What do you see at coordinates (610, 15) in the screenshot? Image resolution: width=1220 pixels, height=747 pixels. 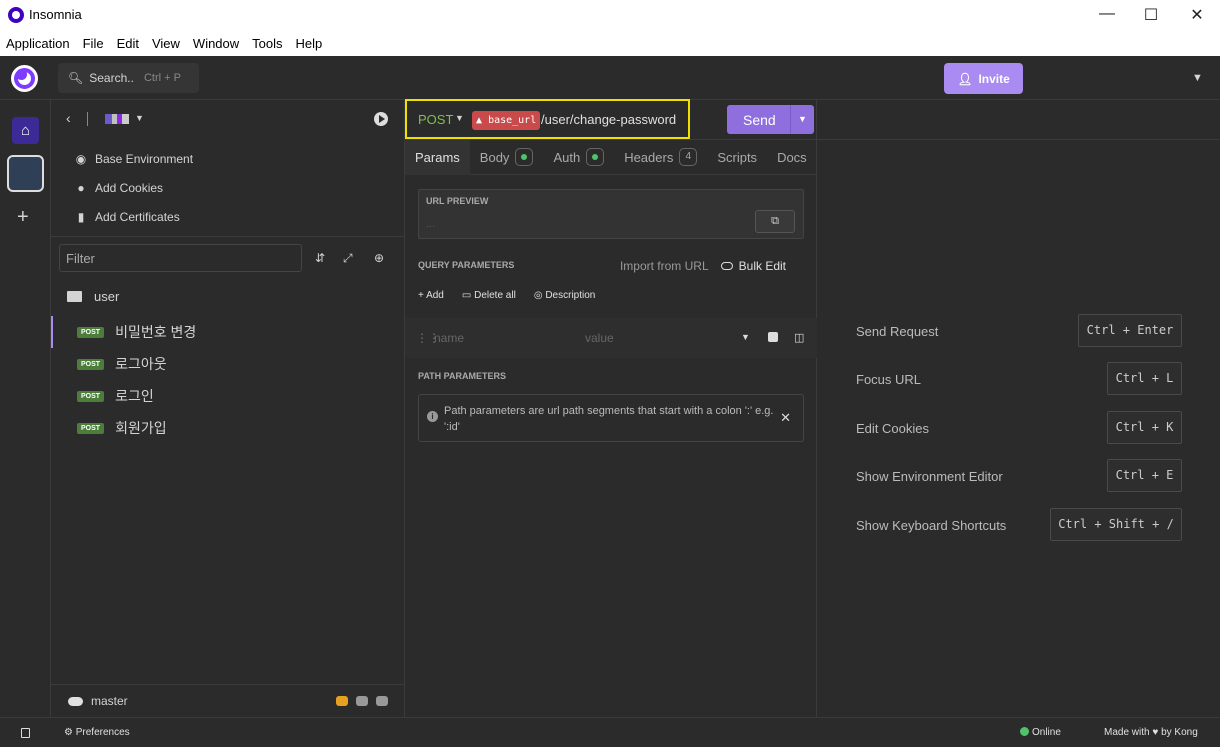 I see `window-titlebar: Insomnia — ☐ ✕` at bounding box center [610, 15].